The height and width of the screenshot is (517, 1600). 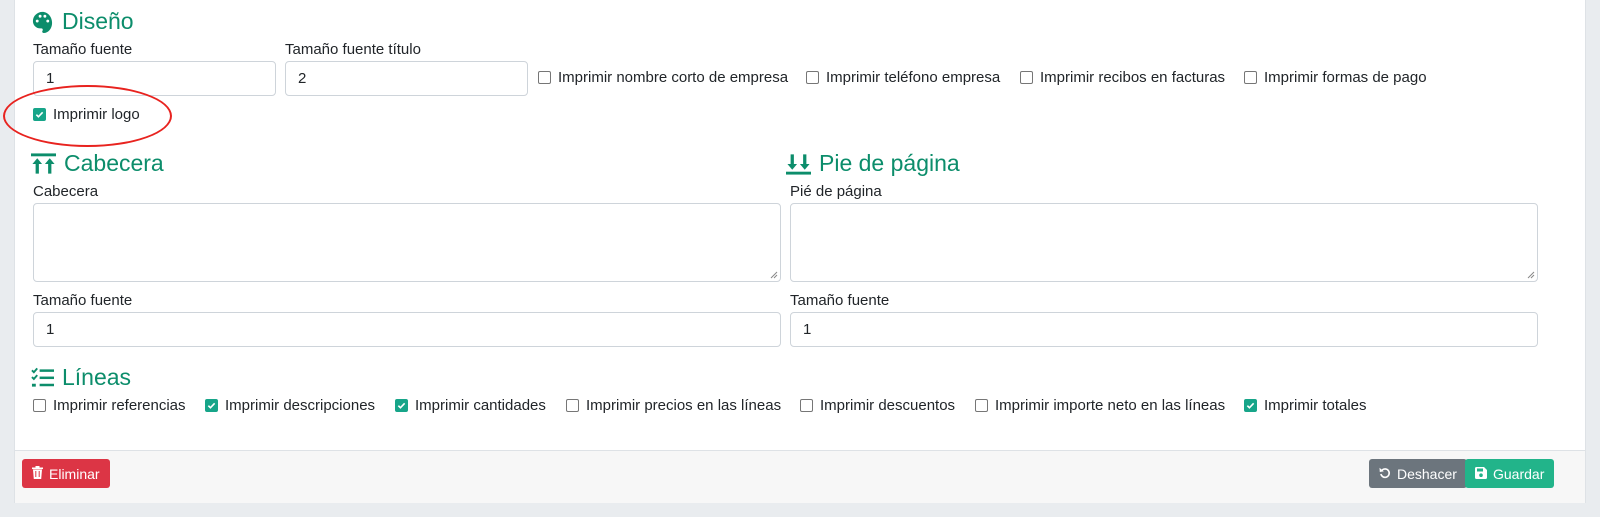 I want to click on section-title-text: Diseño, so click(x=98, y=21).